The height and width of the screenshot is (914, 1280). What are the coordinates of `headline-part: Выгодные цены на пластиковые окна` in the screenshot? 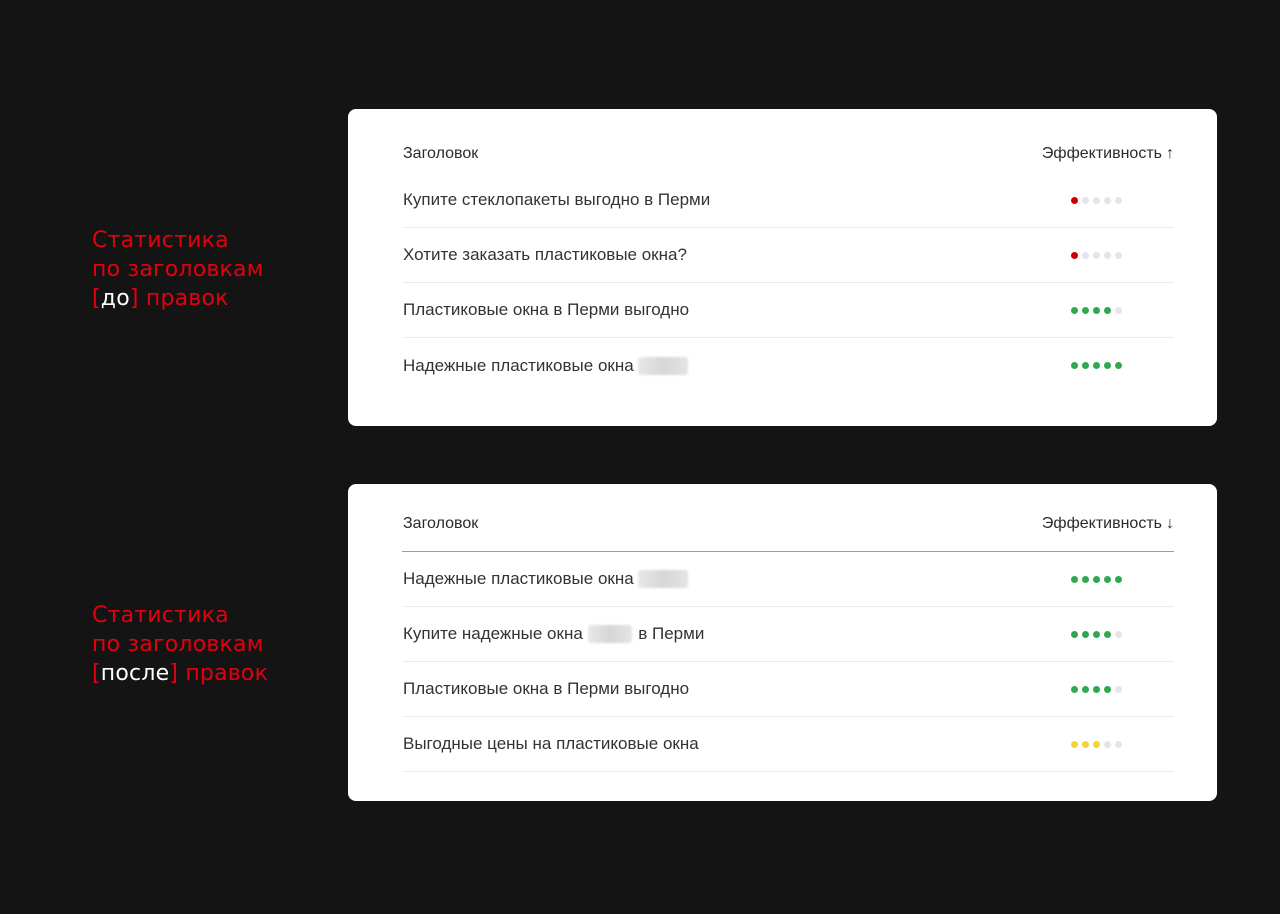 It's located at (551, 743).